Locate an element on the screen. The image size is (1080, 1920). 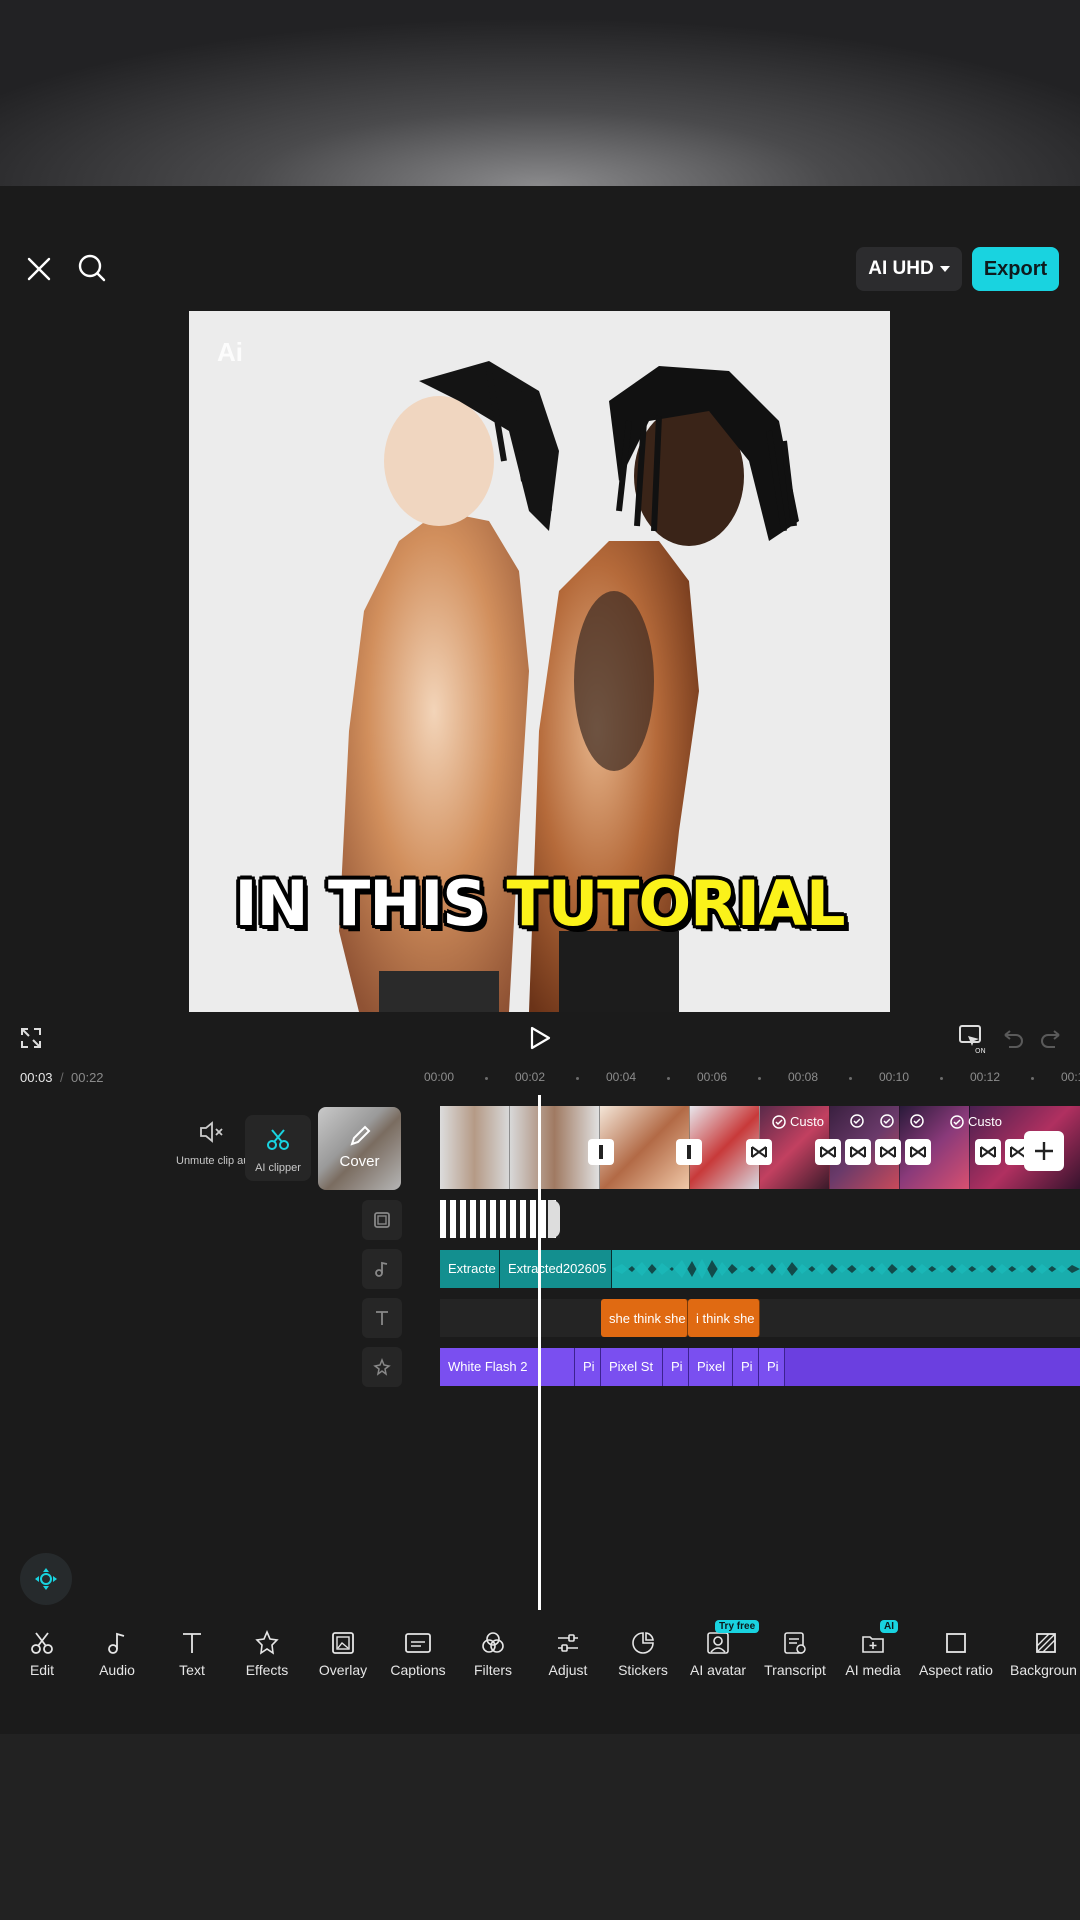
text-icon is located at coordinates (382, 1318).